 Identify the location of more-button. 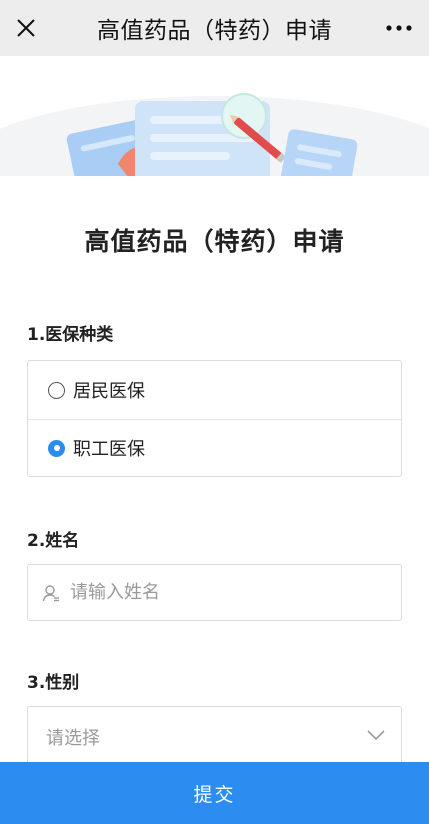
(399, 28).